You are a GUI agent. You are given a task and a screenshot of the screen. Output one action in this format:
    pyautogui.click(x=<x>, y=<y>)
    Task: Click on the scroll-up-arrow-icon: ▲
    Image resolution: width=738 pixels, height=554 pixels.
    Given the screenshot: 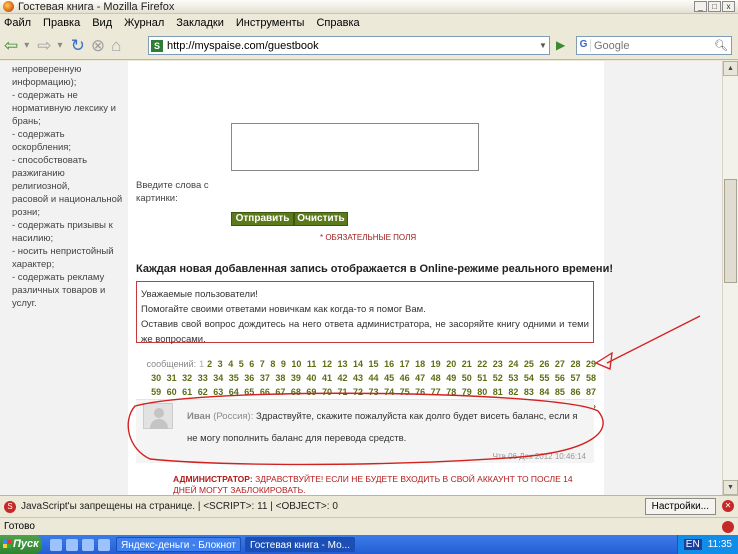 What is the action you would take?
    pyautogui.click(x=730, y=68)
    